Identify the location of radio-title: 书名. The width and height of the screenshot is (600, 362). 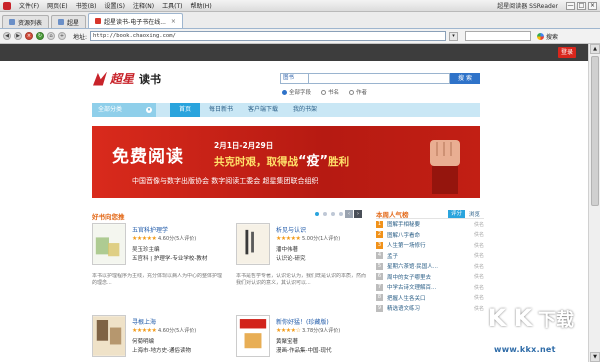
(330, 92).